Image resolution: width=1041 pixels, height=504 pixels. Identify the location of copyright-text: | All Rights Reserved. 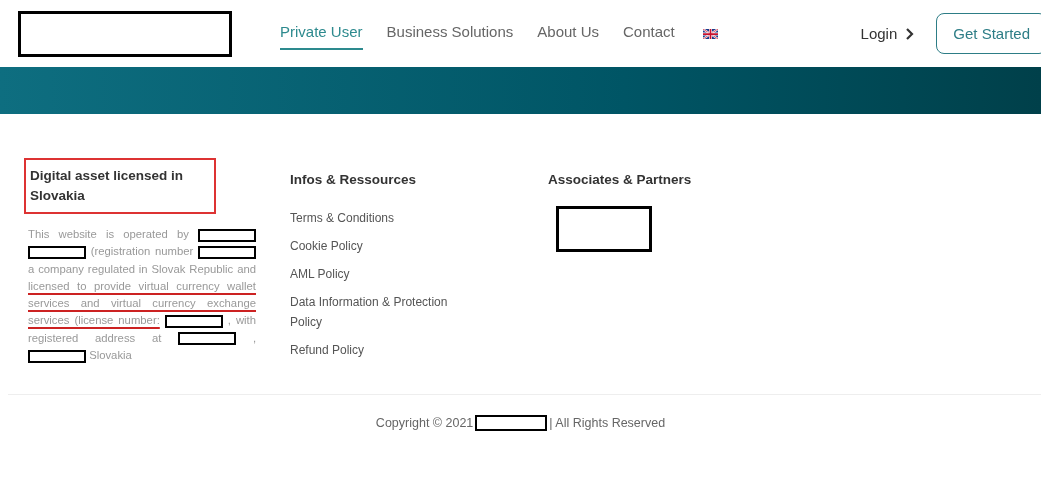
(607, 423).